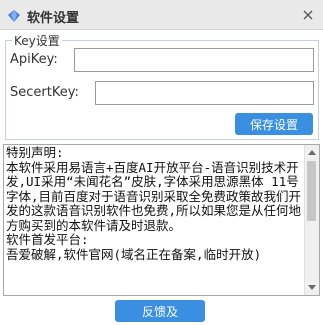 This screenshot has height=325, width=323. What do you see at coordinates (37, 40) in the screenshot?
I see `key-settings-legend: Key设置` at bounding box center [37, 40].